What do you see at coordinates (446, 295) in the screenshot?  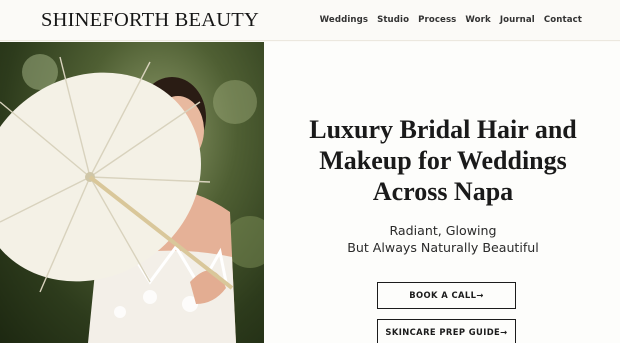 I see `book-a-call-button: BOOK A CALL→` at bounding box center [446, 295].